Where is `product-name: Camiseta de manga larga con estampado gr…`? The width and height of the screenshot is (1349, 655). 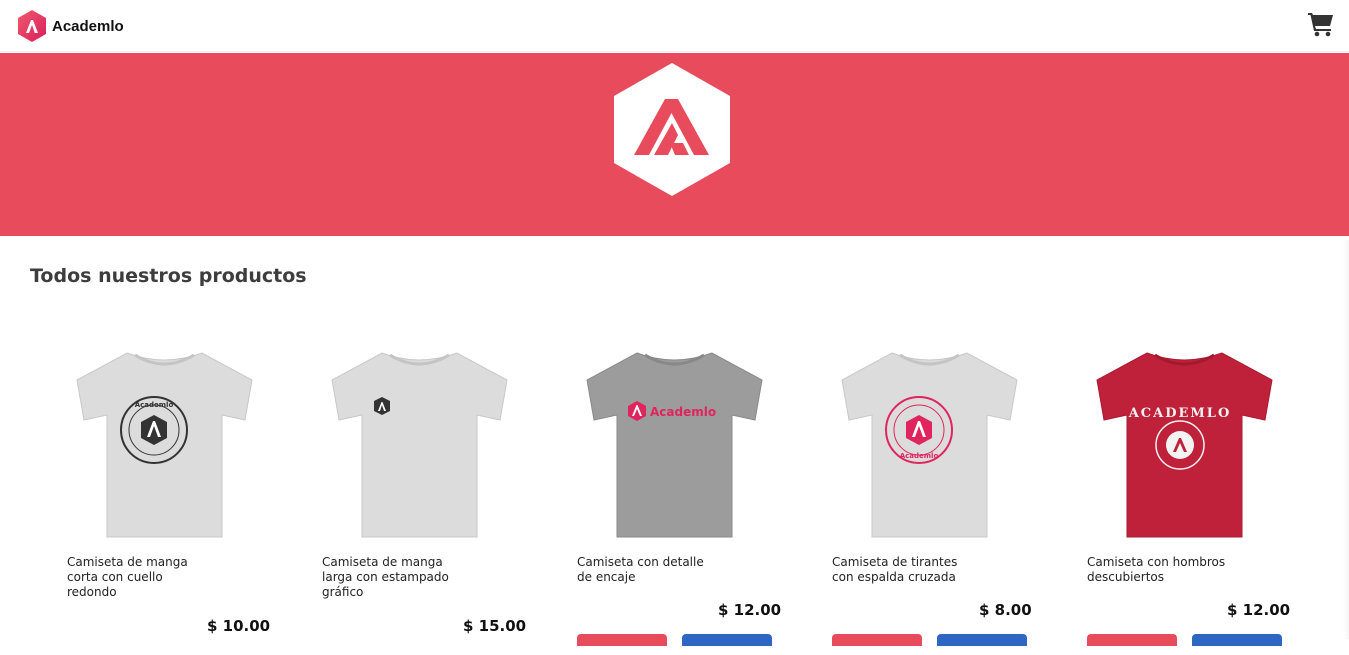 product-name: Camiseta de manga larga con estampado gr… is located at coordinates (385, 577).